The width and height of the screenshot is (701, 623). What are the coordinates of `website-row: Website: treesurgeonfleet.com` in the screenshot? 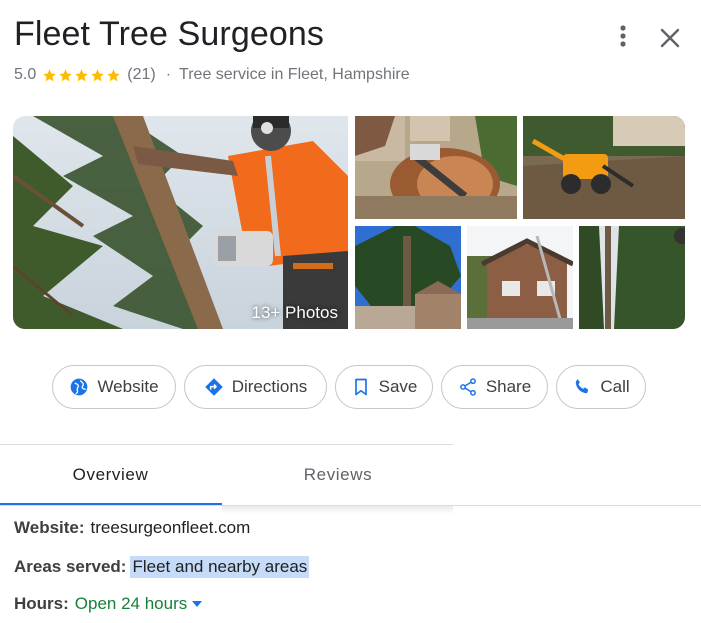 It's located at (132, 528).